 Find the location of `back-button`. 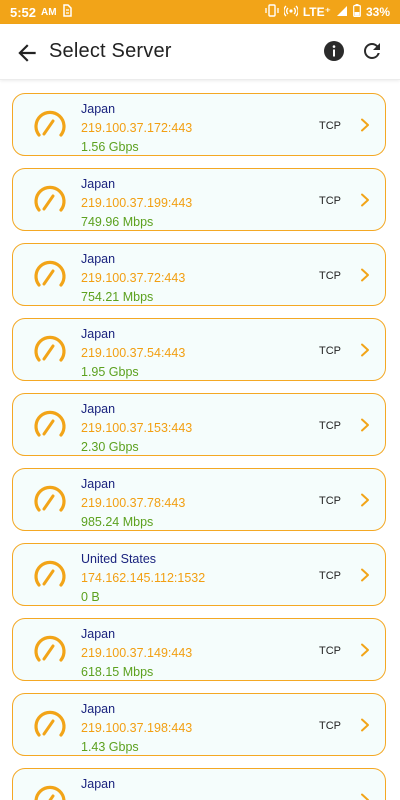

back-button is located at coordinates (27, 53).